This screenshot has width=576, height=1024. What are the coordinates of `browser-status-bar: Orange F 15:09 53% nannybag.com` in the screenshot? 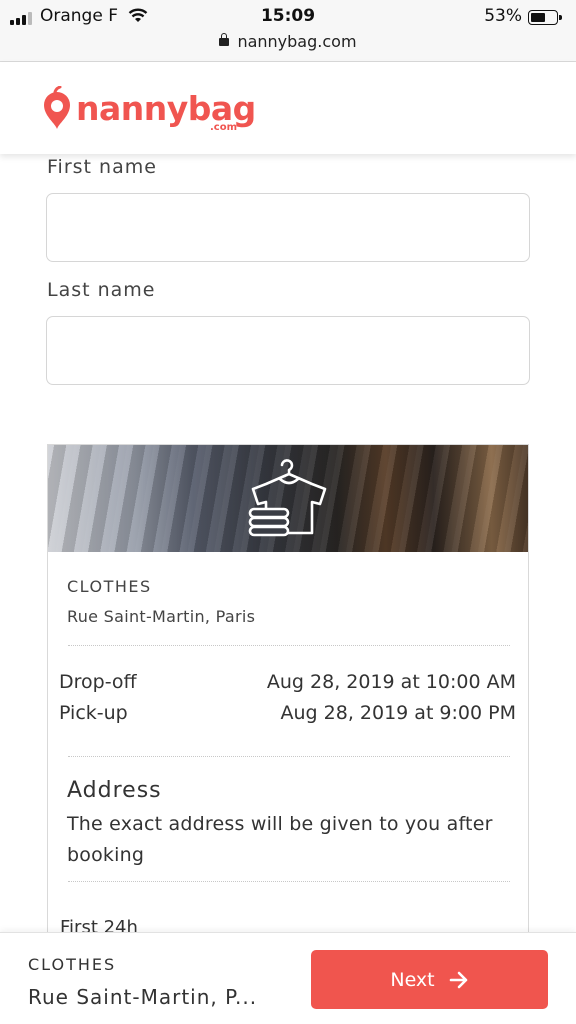 It's located at (288, 31).